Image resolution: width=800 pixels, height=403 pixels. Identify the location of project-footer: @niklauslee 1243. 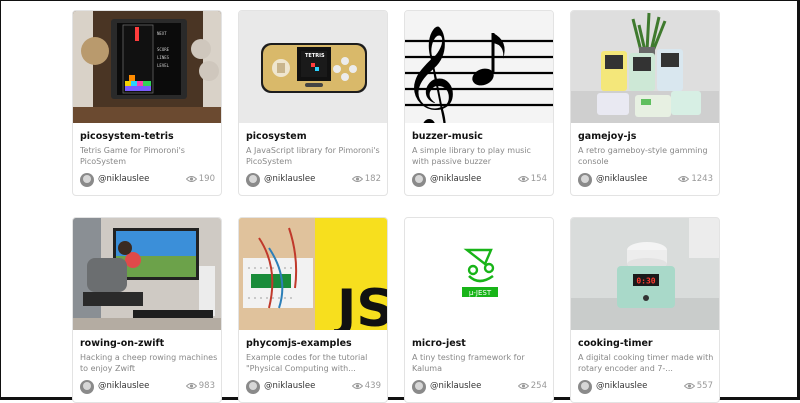
(645, 181).